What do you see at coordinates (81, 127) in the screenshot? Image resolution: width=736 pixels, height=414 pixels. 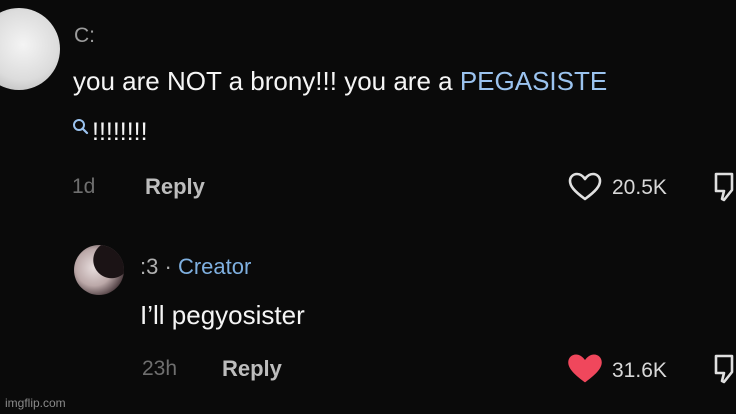 I see `search-icon` at bounding box center [81, 127].